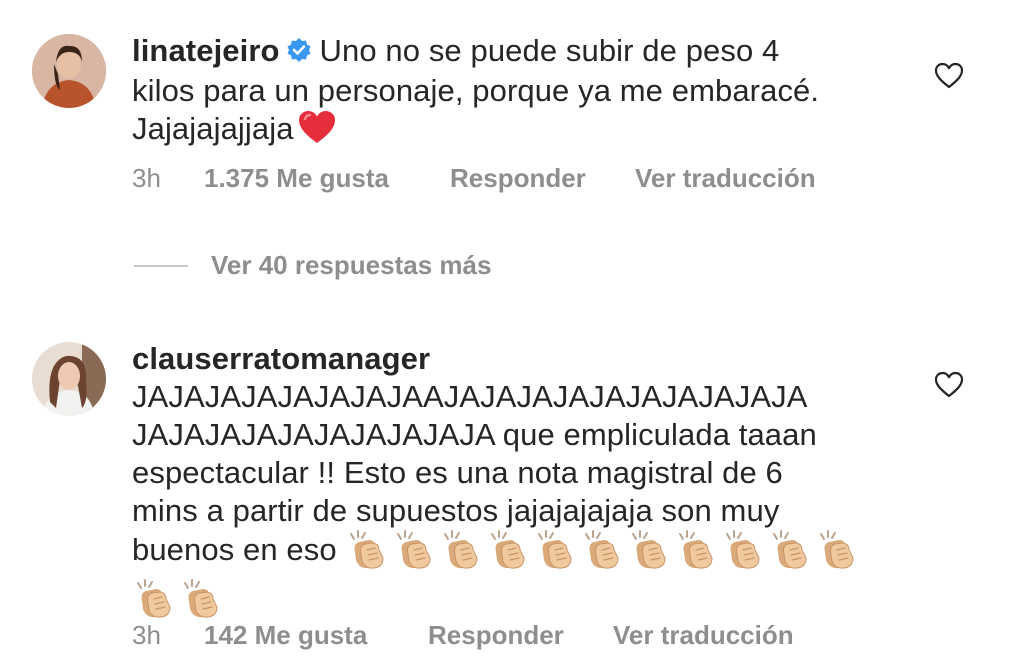 The width and height of the screenshot is (1024, 671). I want to click on clapping-emoji-row, so click(603, 554).